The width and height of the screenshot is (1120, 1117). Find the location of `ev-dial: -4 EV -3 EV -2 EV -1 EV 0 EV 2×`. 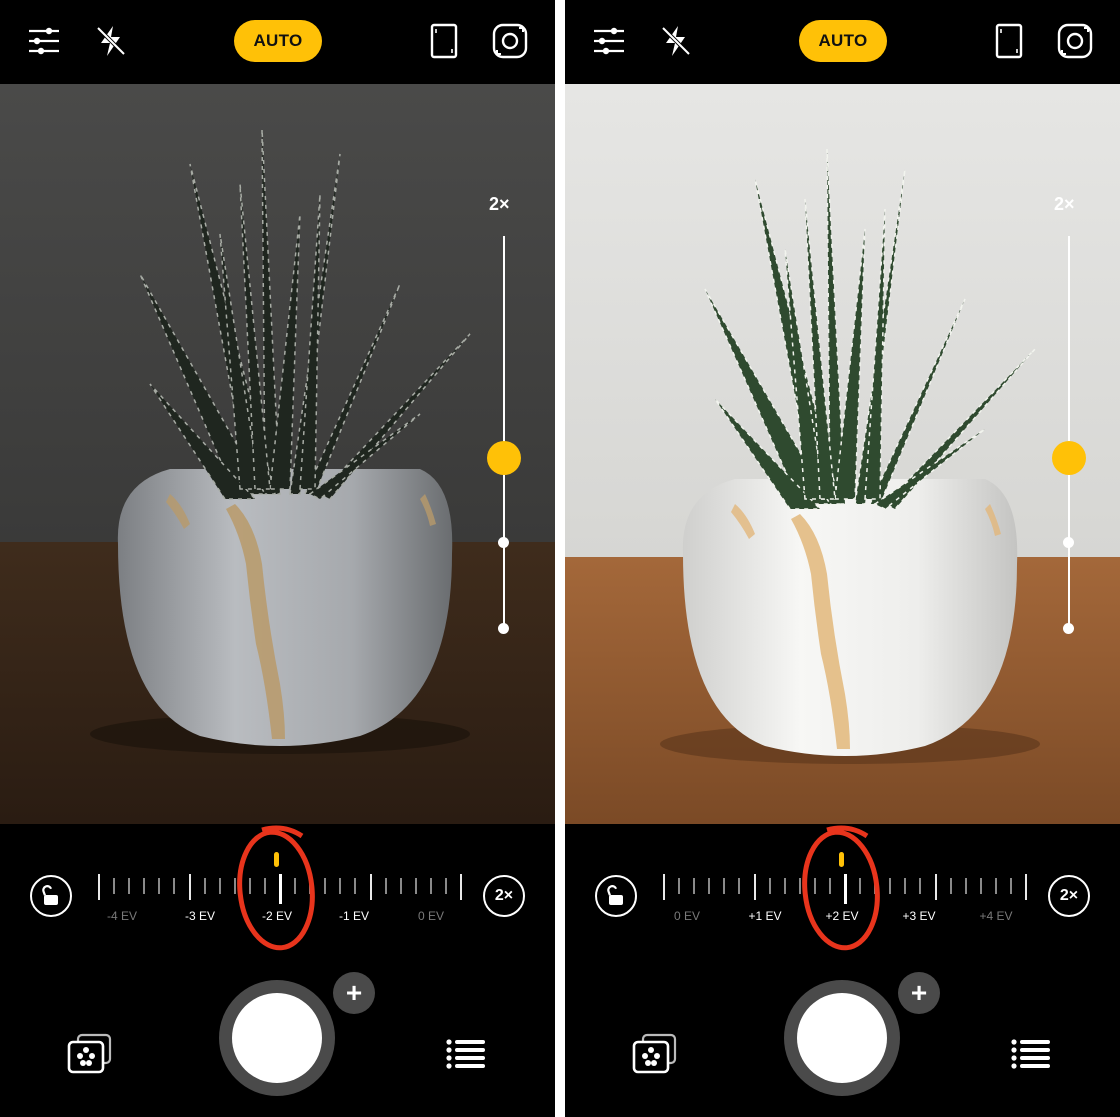

ev-dial: -4 EV -3 EV -2 EV -1 EV 0 EV 2× is located at coordinates (277, 894).